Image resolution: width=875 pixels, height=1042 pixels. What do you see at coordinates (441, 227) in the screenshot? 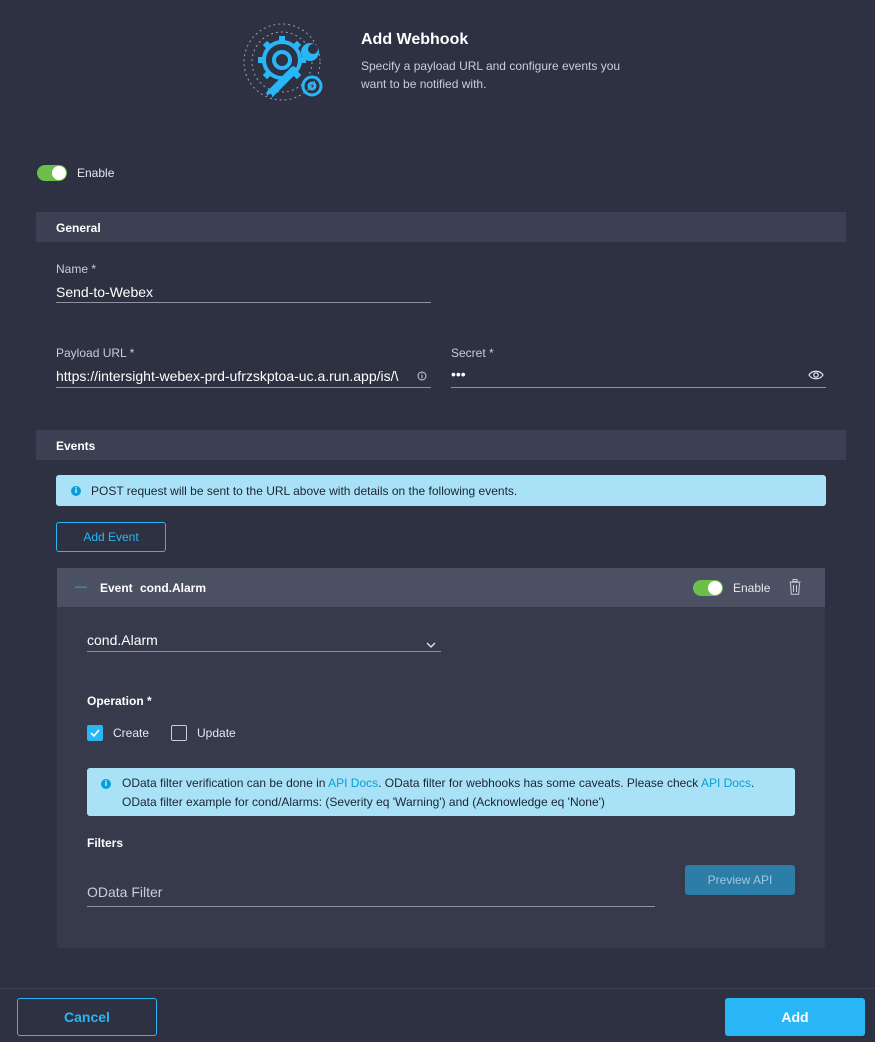
I see `general-section-header: General` at bounding box center [441, 227].